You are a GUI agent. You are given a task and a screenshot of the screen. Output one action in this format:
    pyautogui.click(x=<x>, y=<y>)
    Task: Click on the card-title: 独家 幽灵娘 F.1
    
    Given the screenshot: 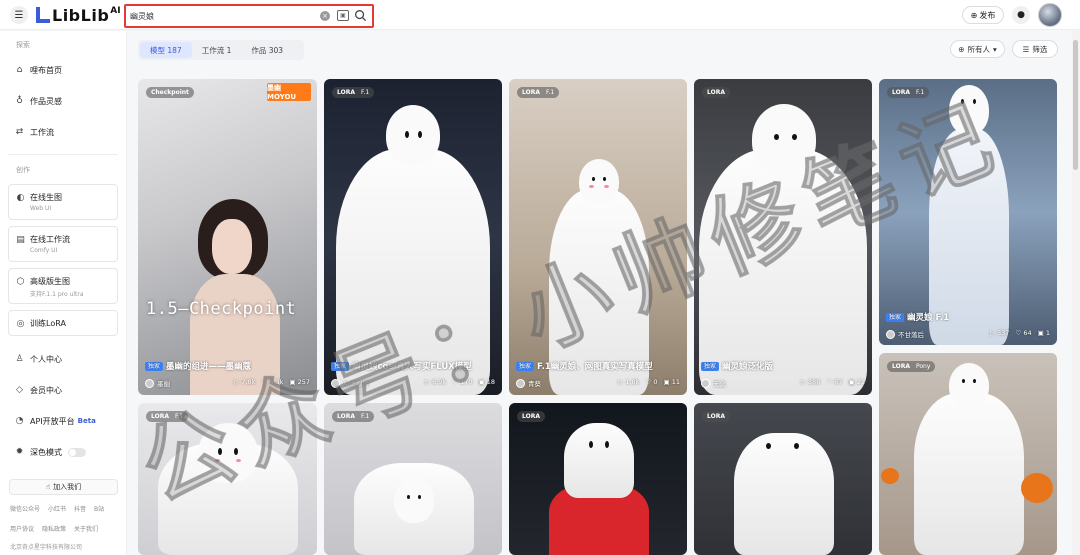 What is the action you would take?
    pyautogui.click(x=917, y=317)
    